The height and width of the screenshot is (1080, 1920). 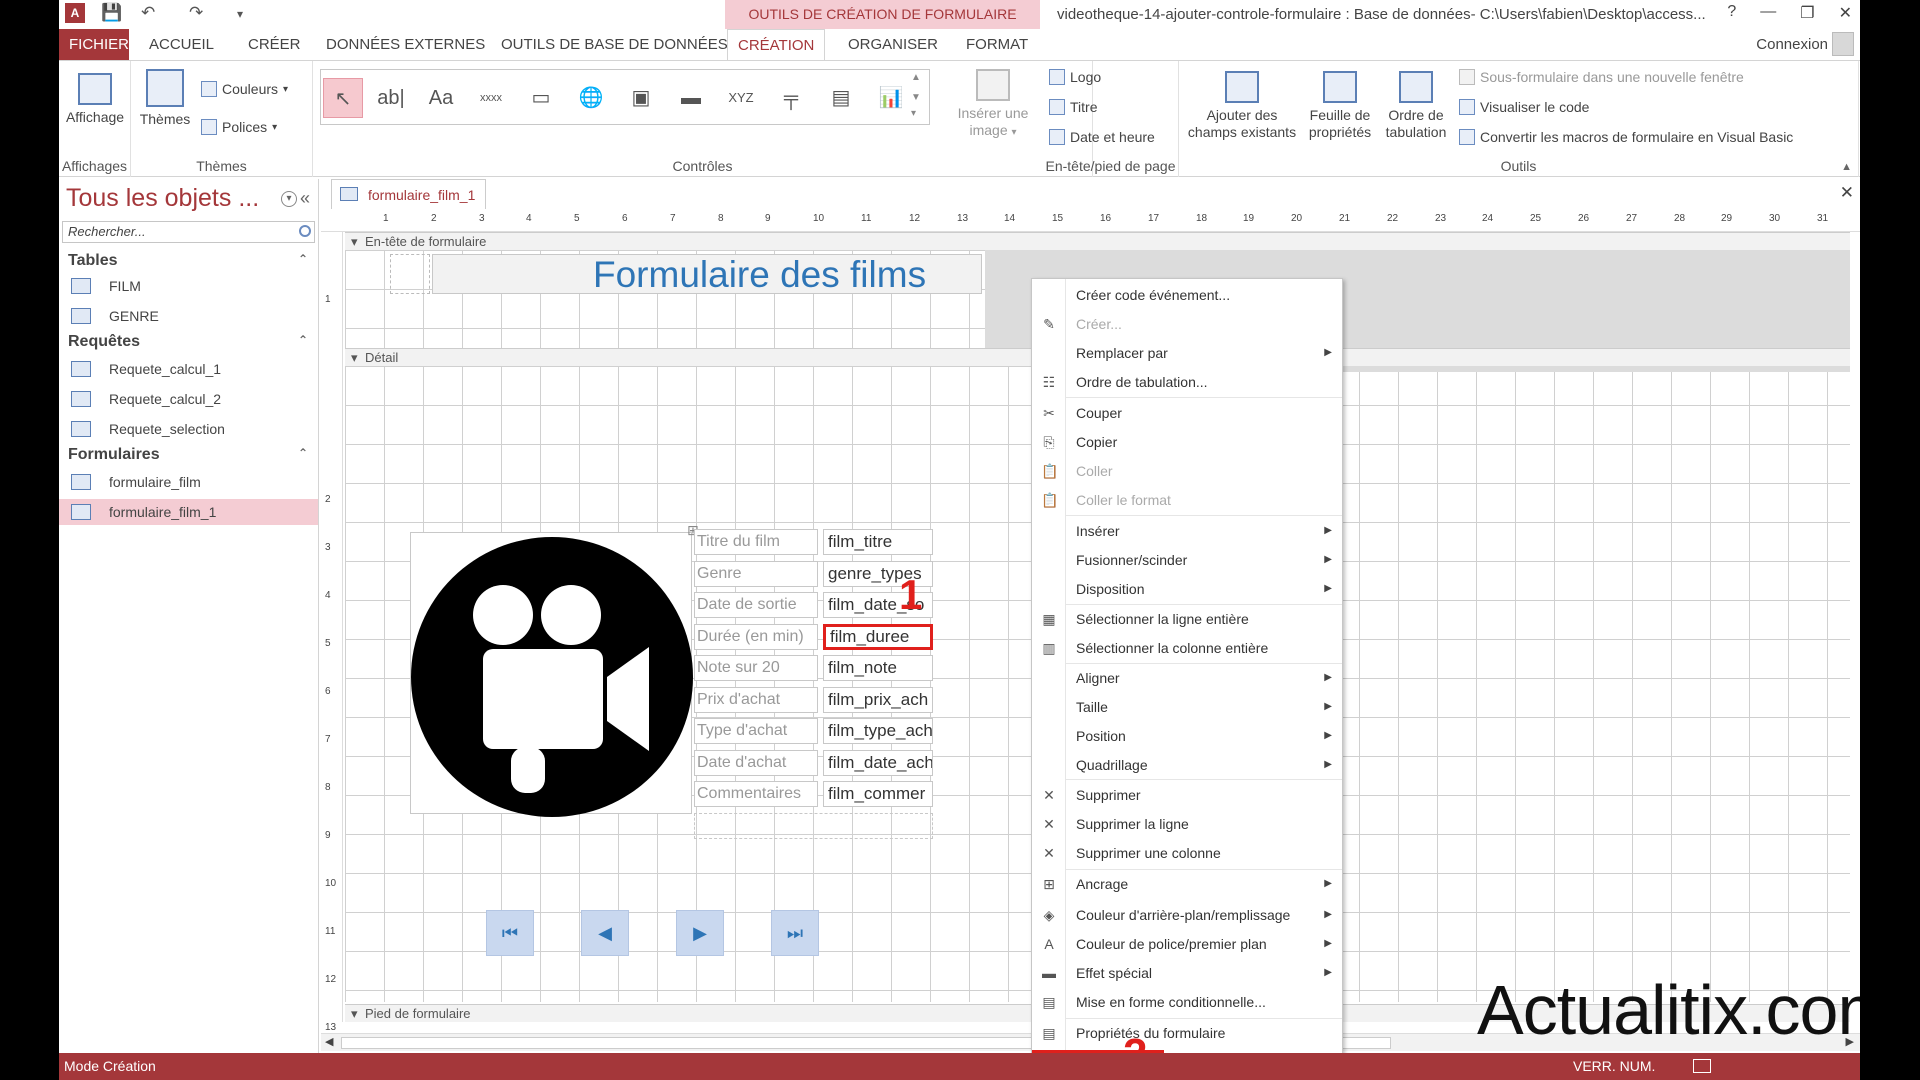 I want to click on search-icon, so click(x=305, y=231).